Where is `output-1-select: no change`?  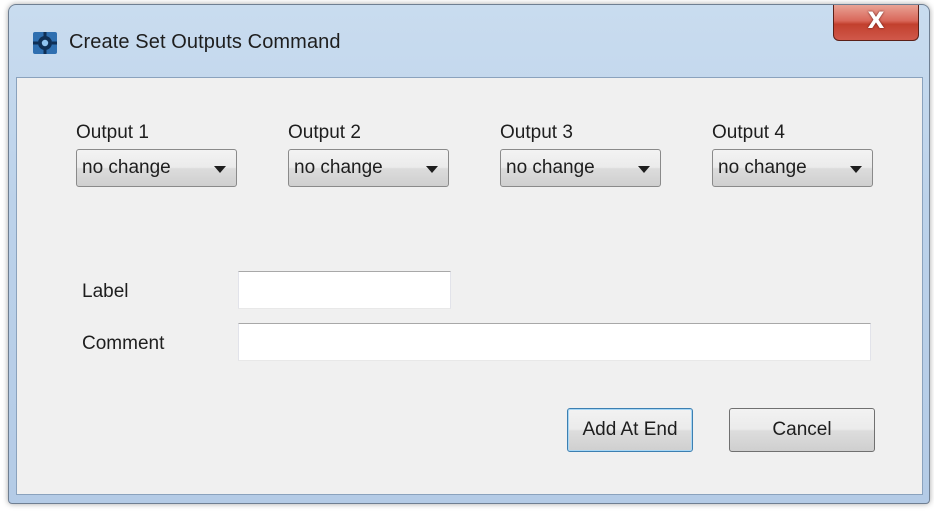
output-1-select: no change is located at coordinates (156, 168).